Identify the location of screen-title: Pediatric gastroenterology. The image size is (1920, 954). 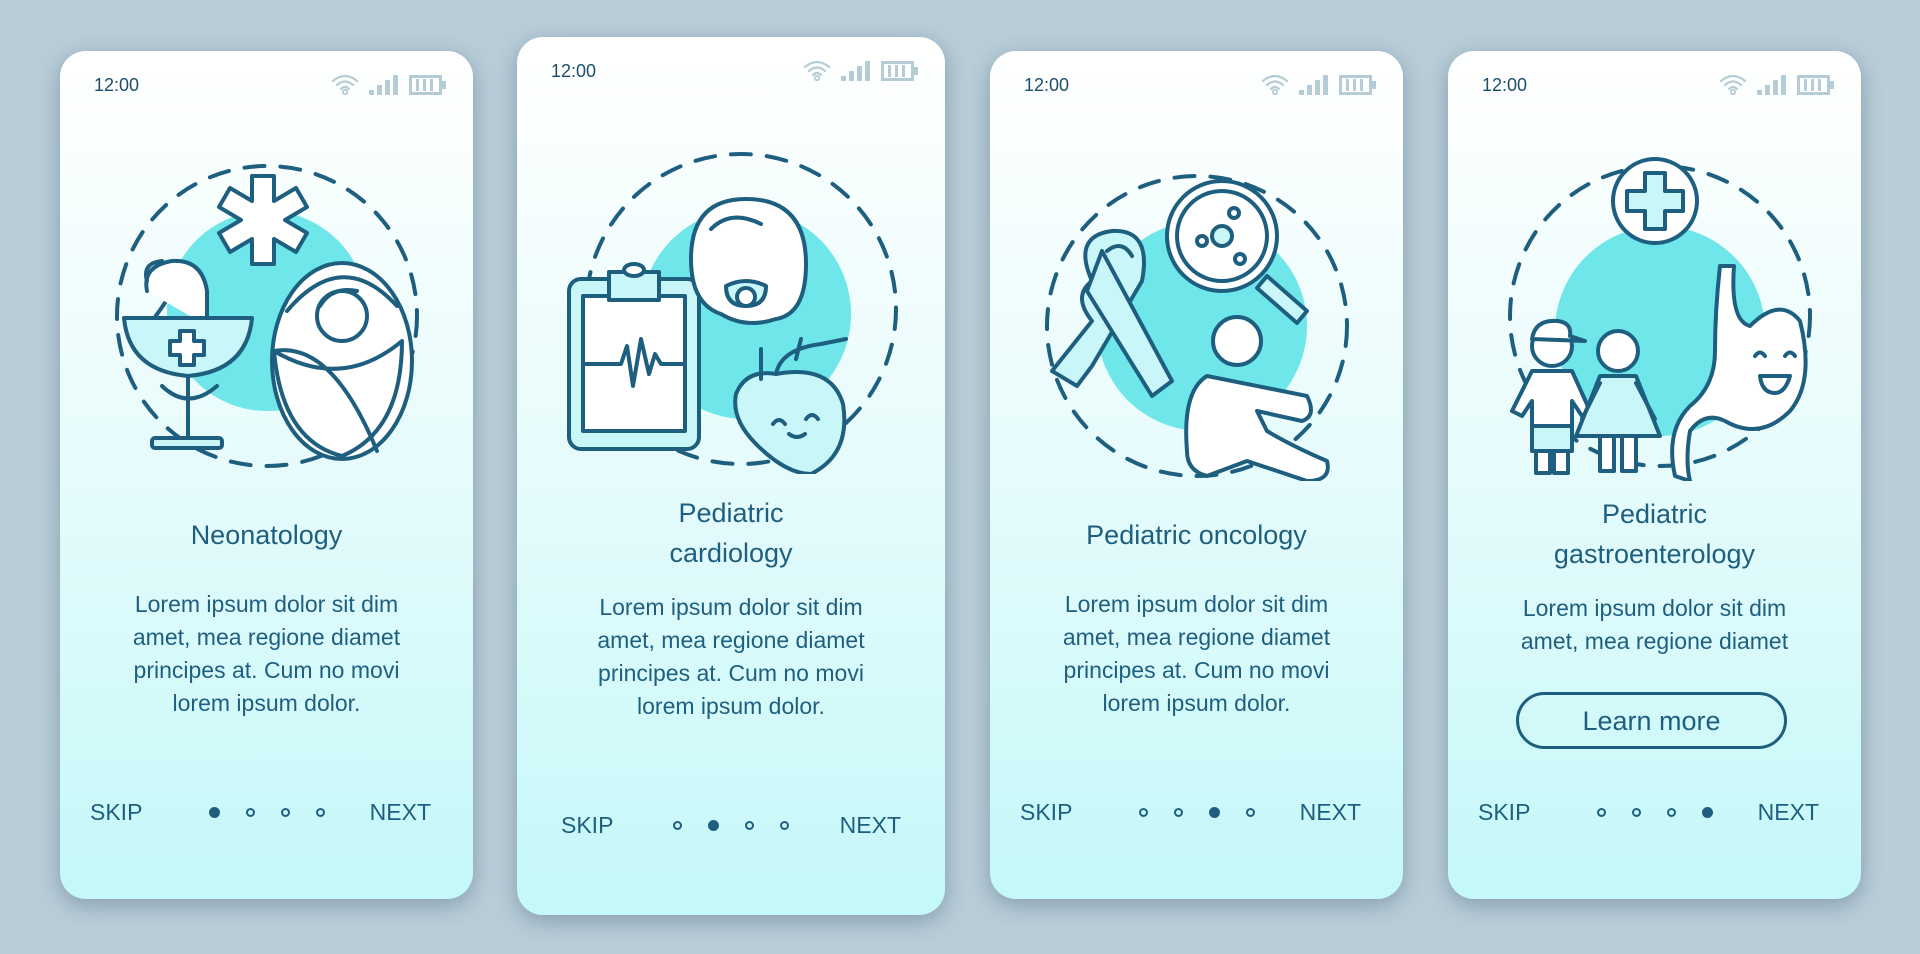
(1654, 534).